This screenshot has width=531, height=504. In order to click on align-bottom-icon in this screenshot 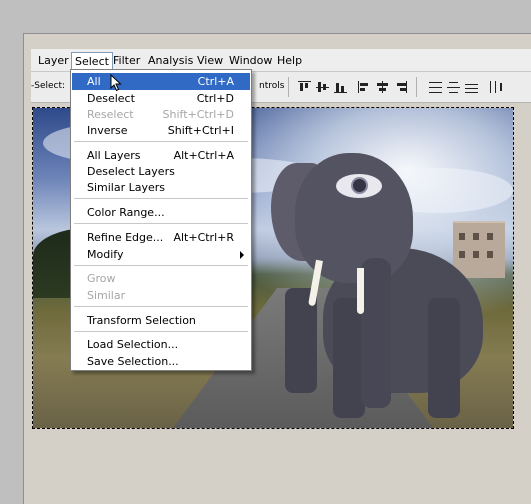, I will do `click(340, 87)`.